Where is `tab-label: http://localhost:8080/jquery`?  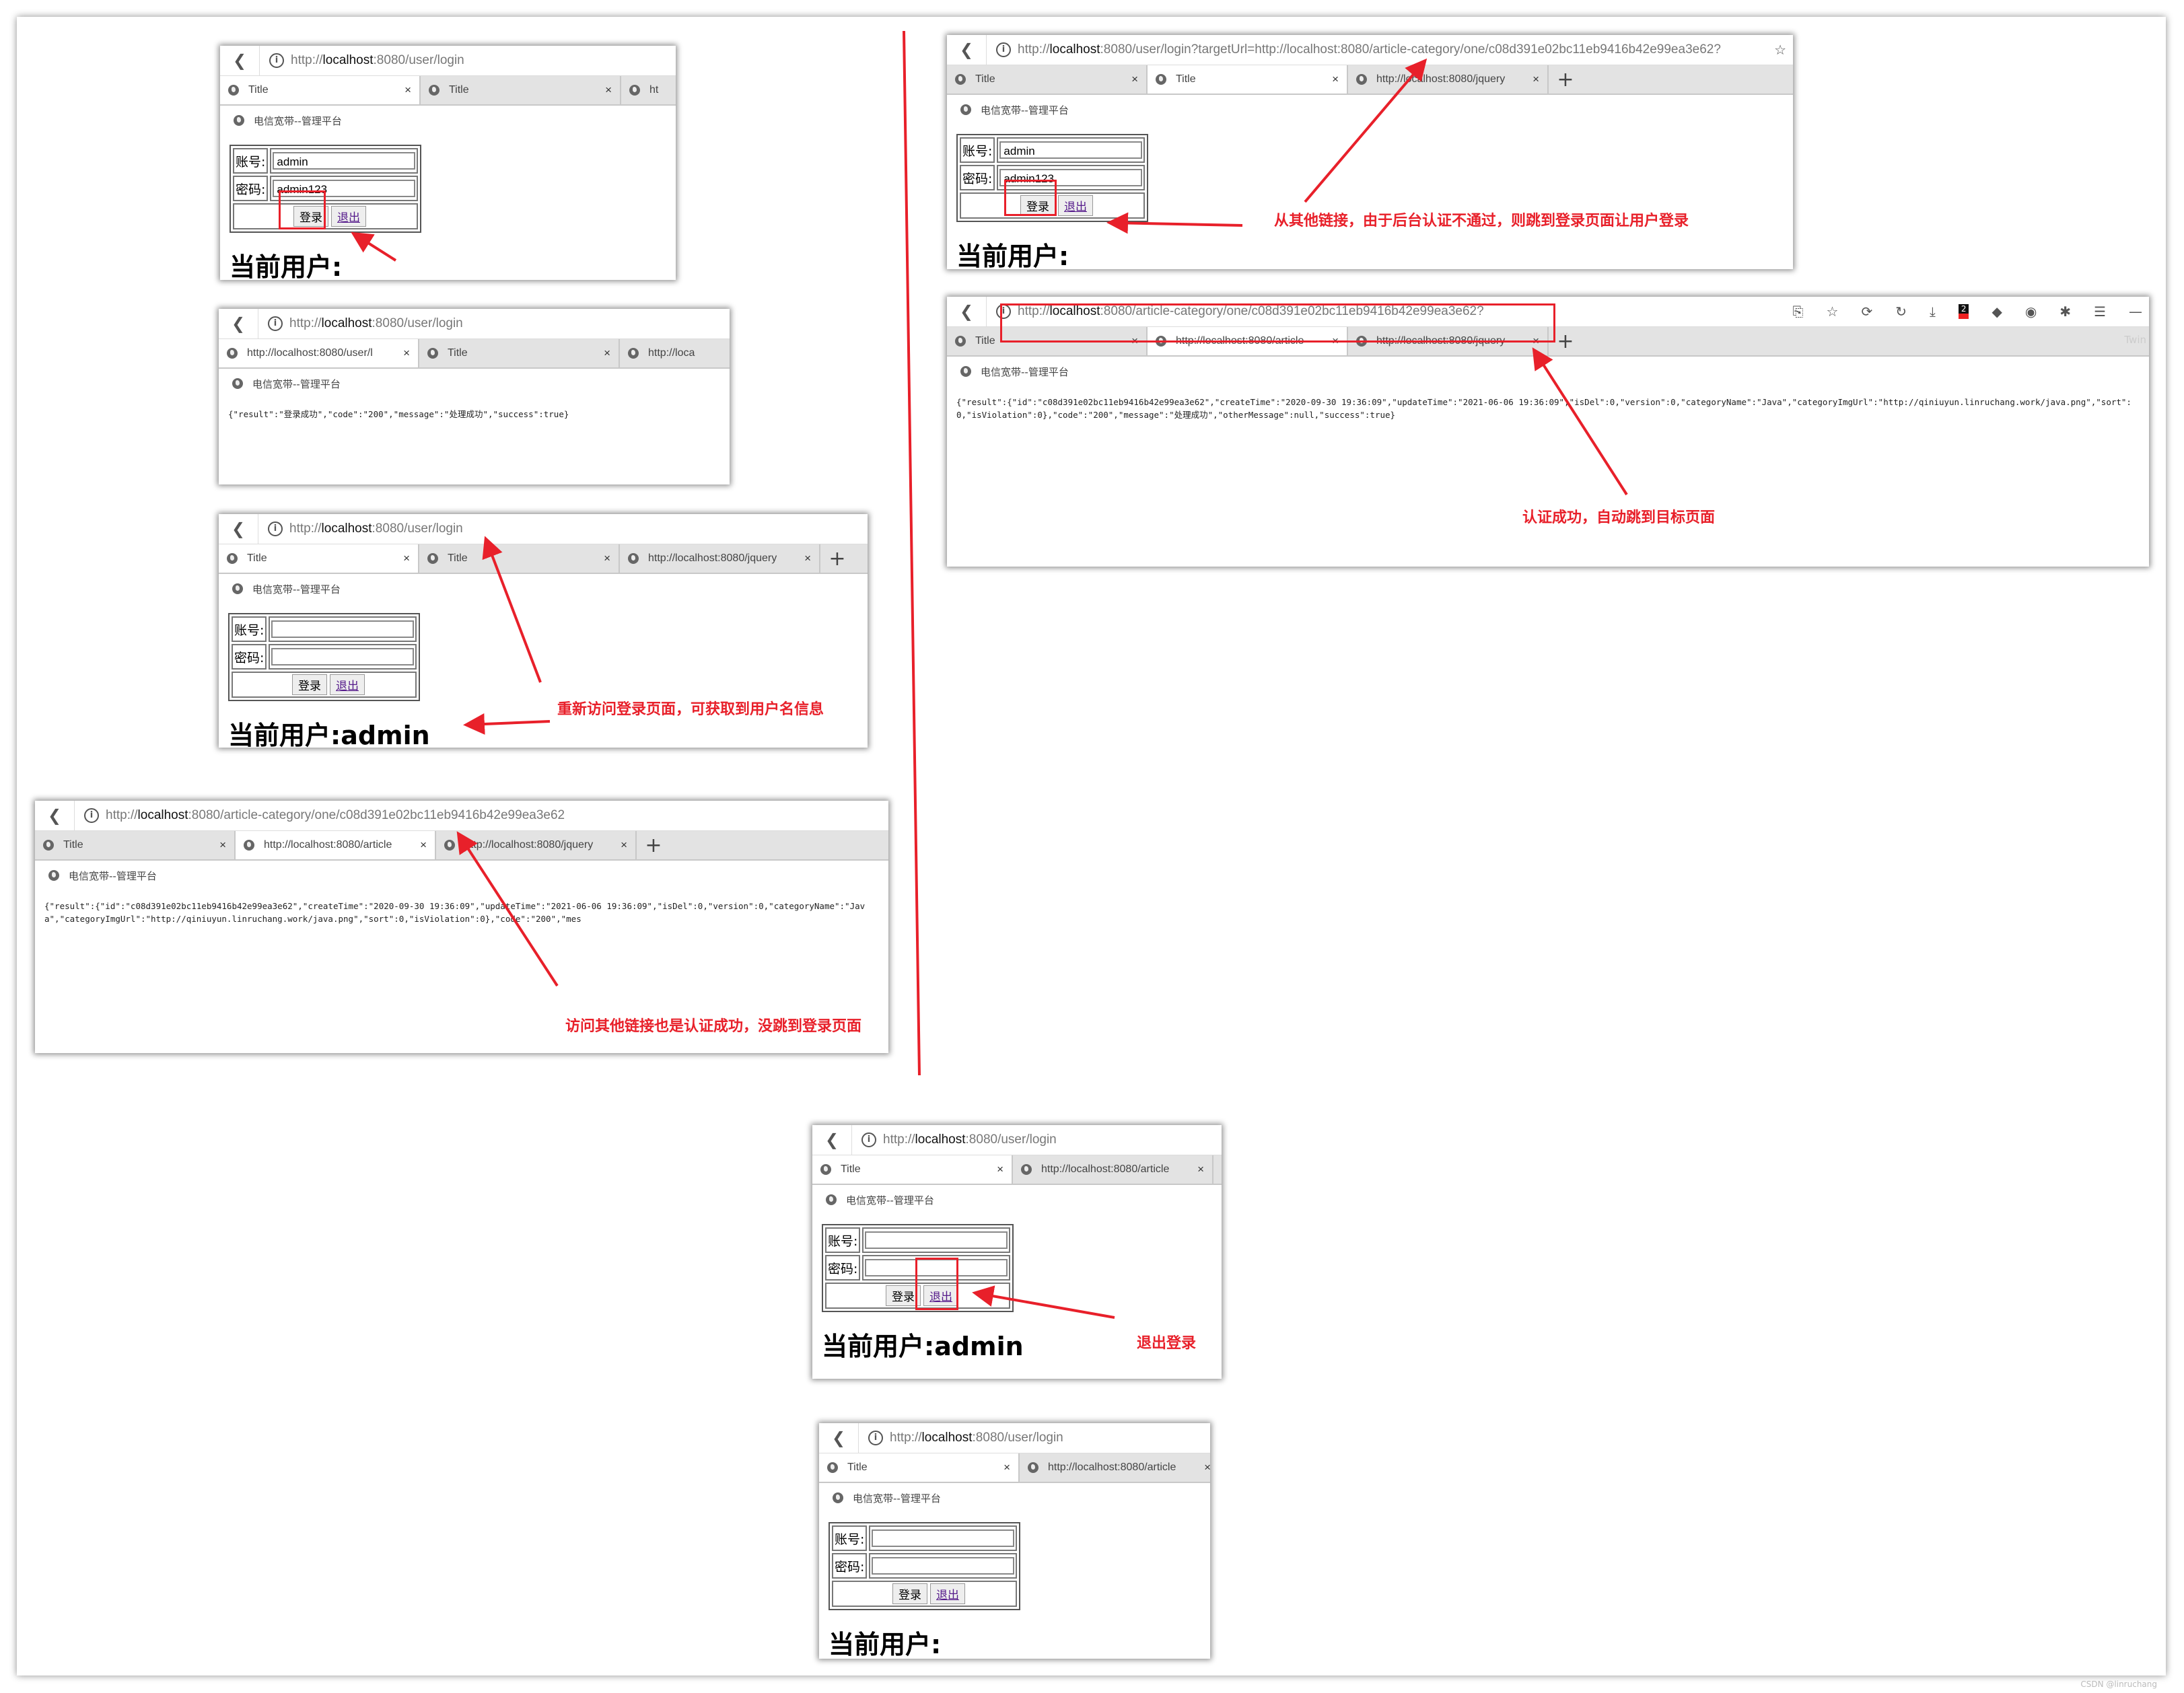
tab-label: http://localhost:8080/jquery is located at coordinates (529, 845).